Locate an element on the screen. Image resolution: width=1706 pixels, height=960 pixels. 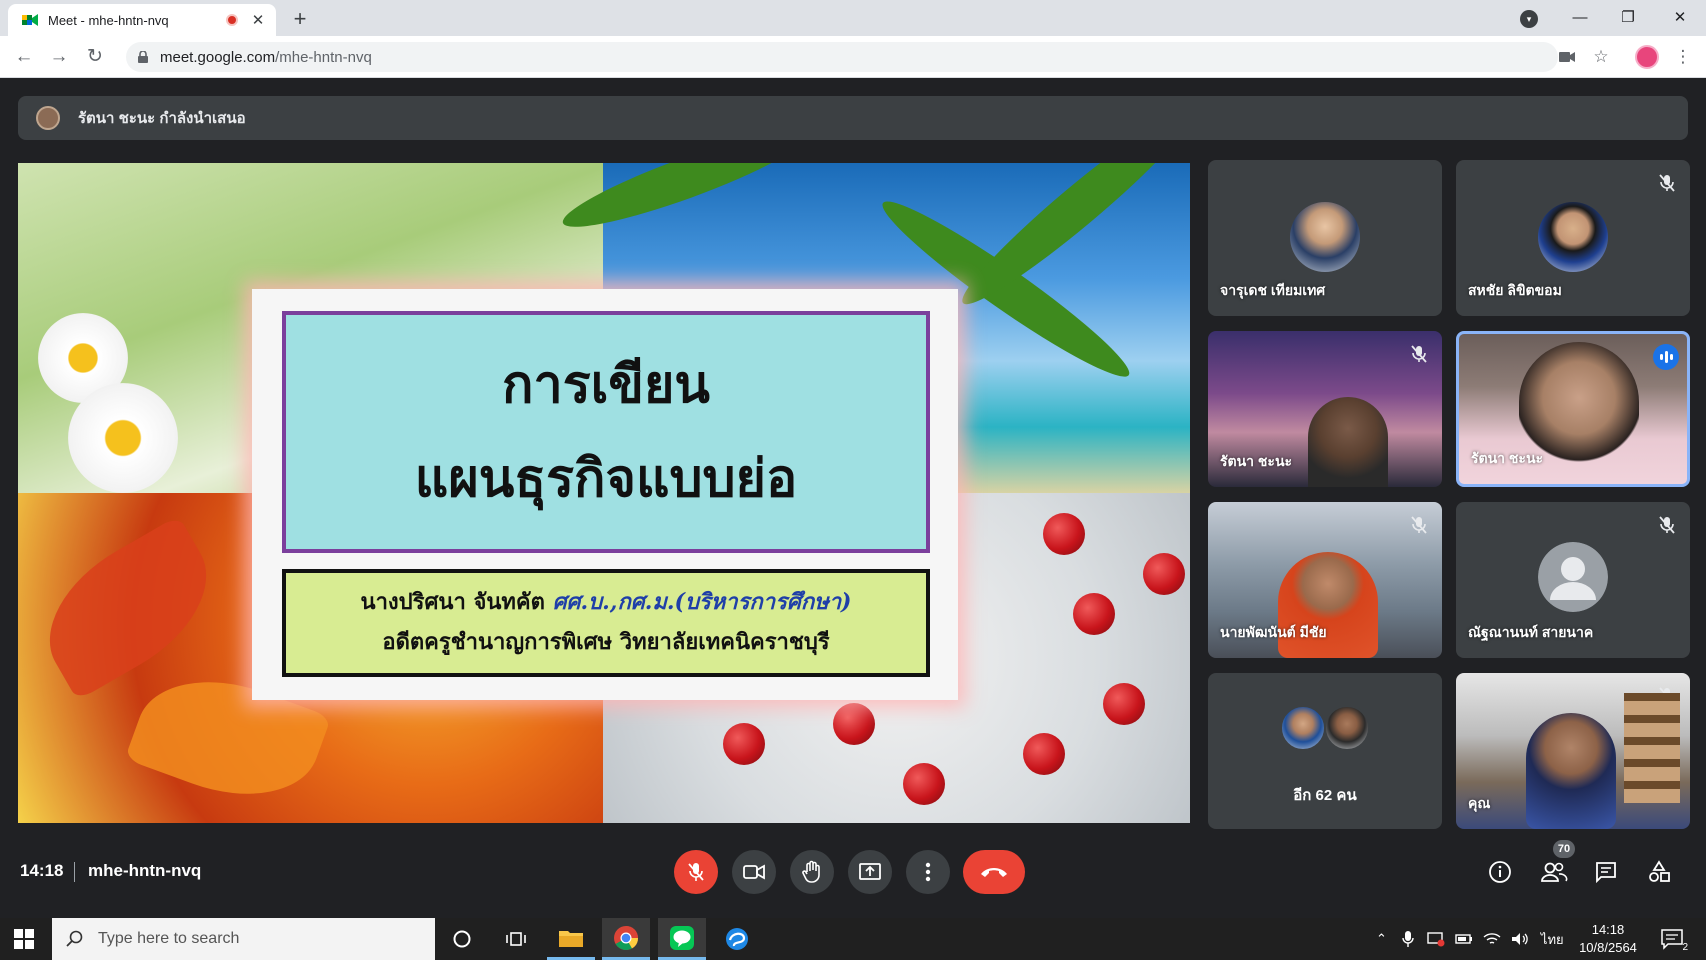
taskbar-clock: 14:18 10/8/2564 is located at coordinates (1608, 939).